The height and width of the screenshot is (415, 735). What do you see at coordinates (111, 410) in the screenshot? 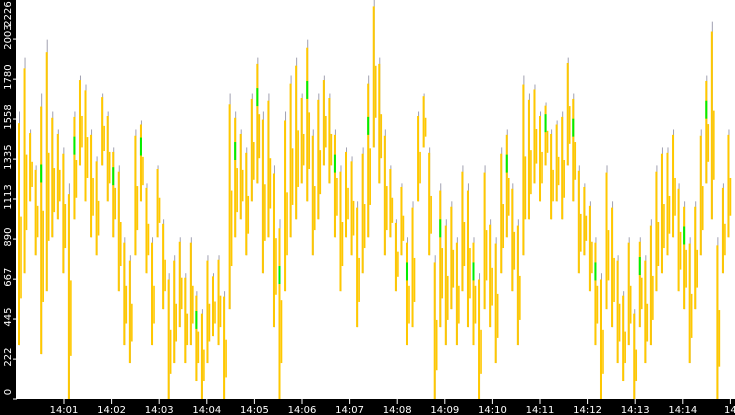
I see `x-tick-label: 14:02` at bounding box center [111, 410].